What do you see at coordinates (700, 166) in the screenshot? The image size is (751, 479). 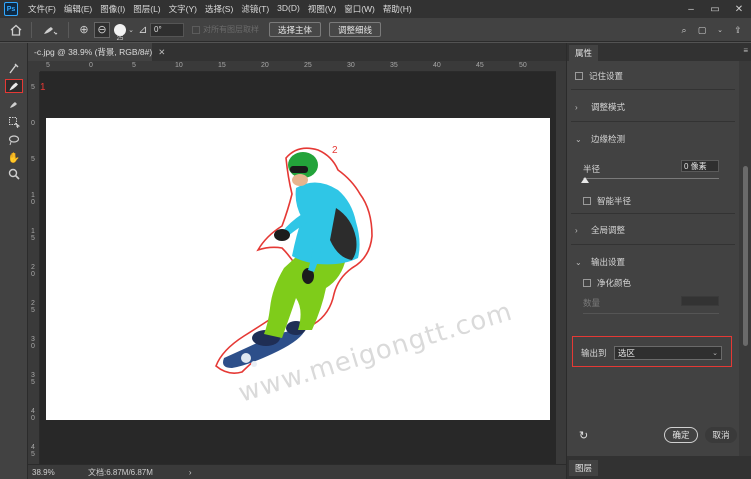 I see `radius-field: 0 像素` at bounding box center [700, 166].